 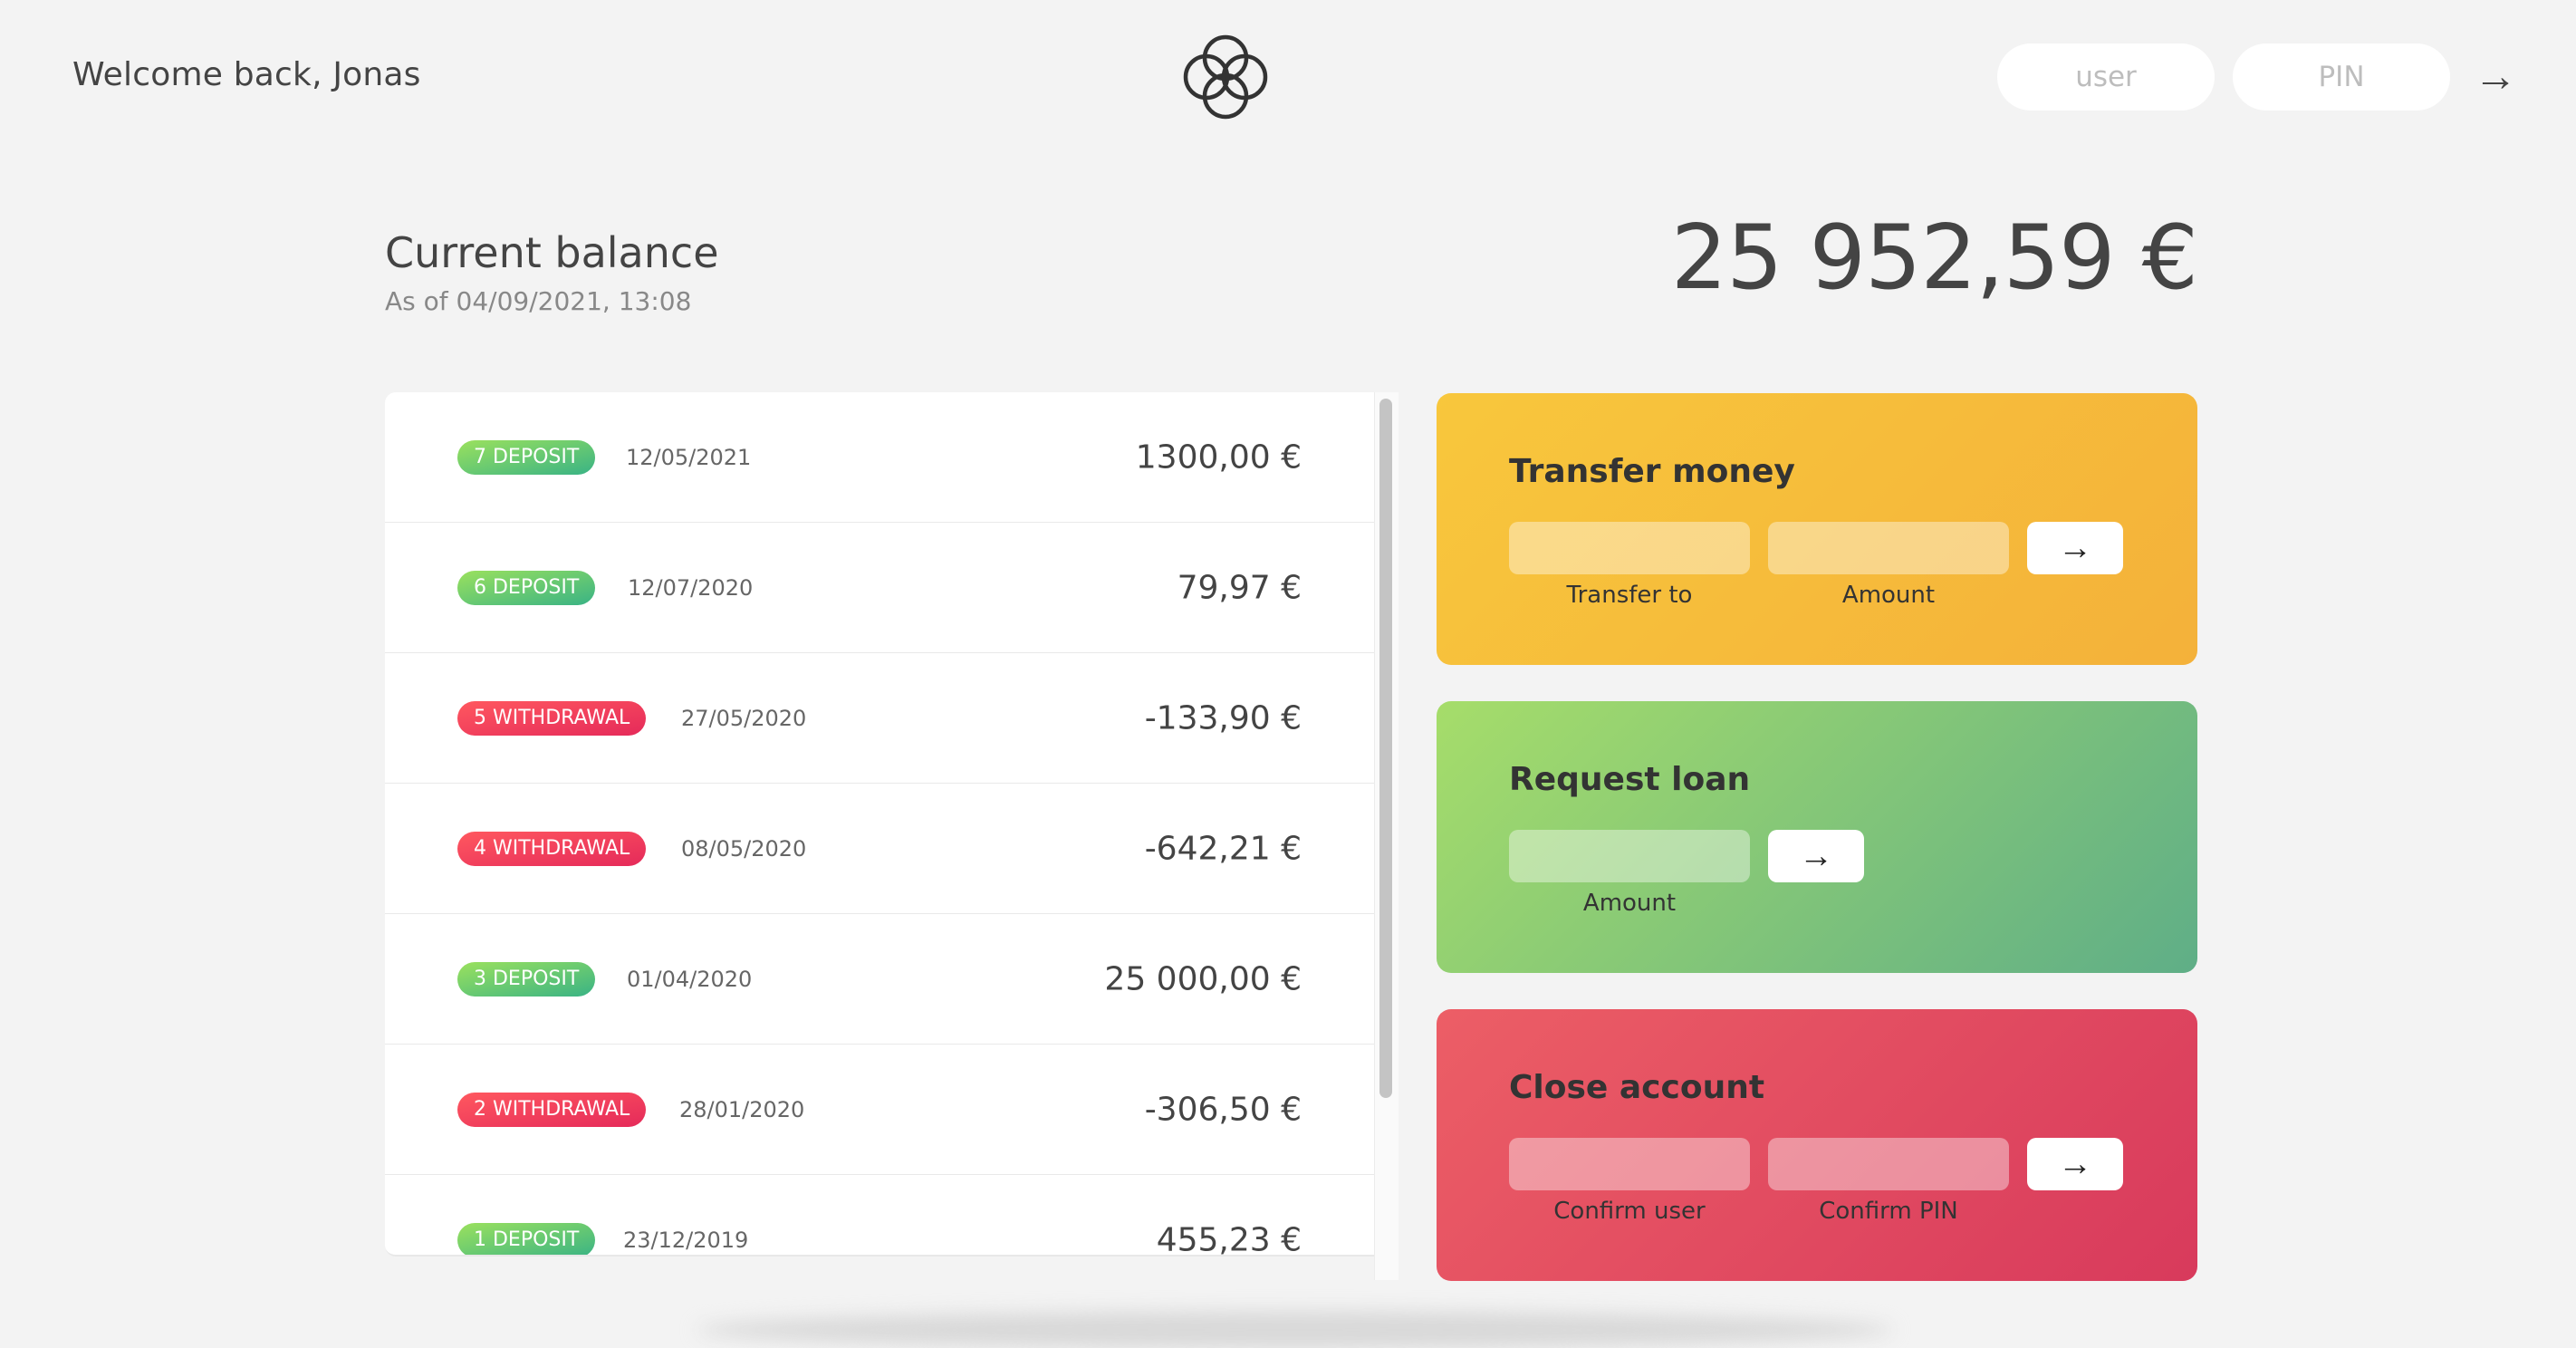 What do you see at coordinates (879, 457) in the screenshot?
I see `movement-row: 7 deposit 12/05/2021 1300,00 €` at bounding box center [879, 457].